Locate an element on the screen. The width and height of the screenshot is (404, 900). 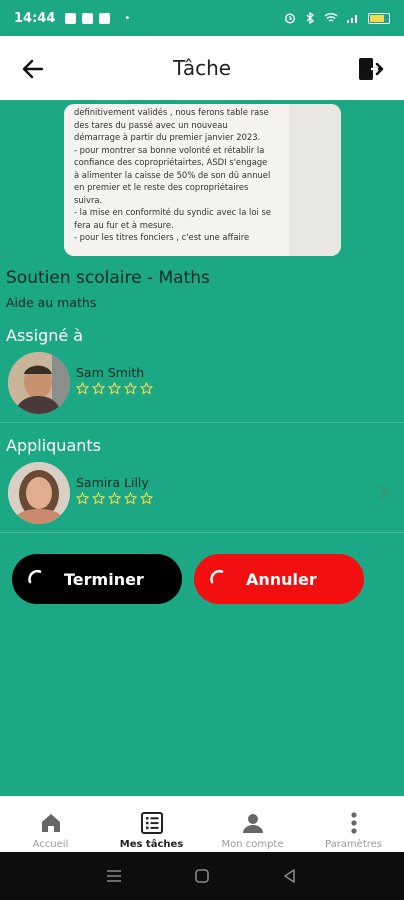
cancel-button: Annuler is located at coordinates (279, 579).